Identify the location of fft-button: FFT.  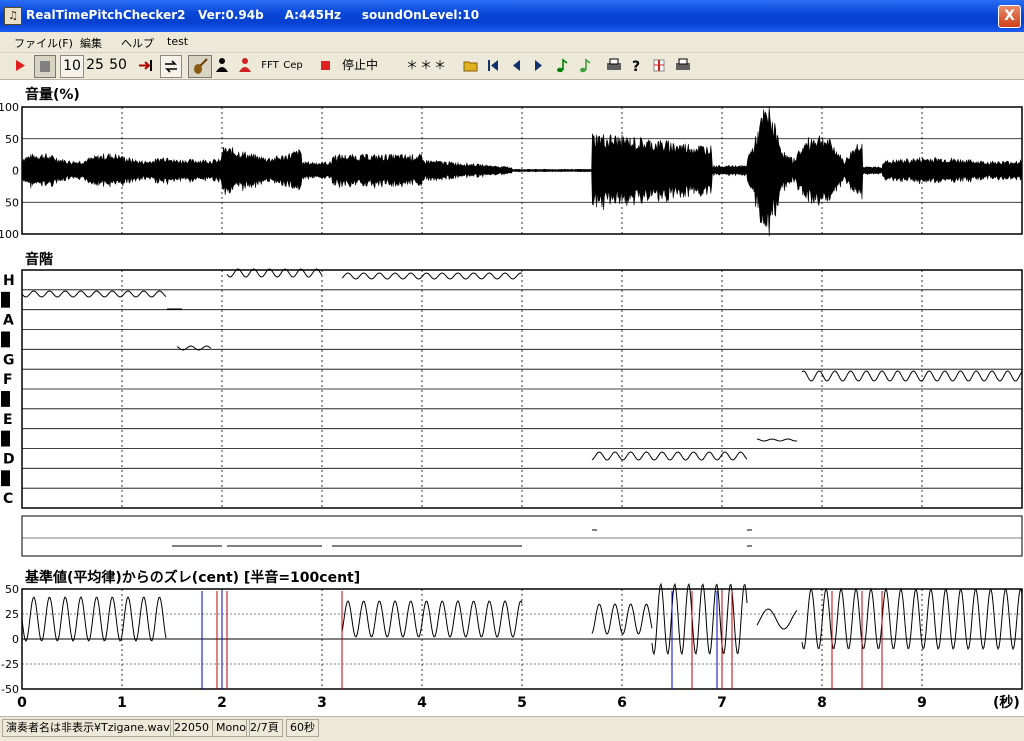
(270, 65).